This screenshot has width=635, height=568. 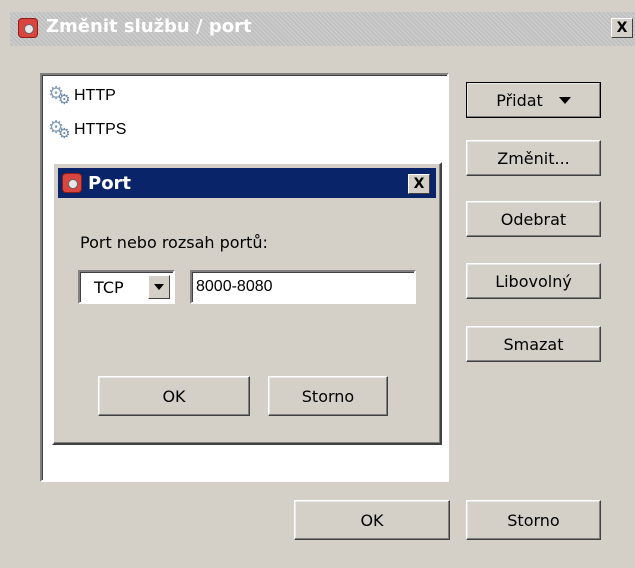 I want to click on clear-button: Smazat, so click(x=533, y=344).